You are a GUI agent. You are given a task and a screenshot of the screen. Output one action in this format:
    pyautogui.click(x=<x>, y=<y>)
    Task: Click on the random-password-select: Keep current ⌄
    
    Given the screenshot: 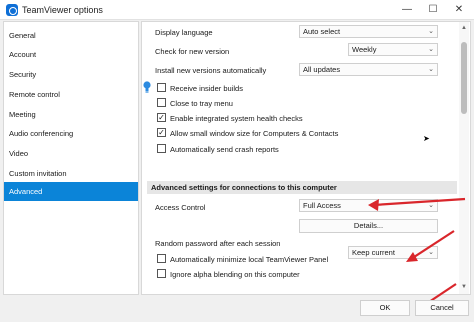 What is the action you would take?
    pyautogui.click(x=393, y=252)
    